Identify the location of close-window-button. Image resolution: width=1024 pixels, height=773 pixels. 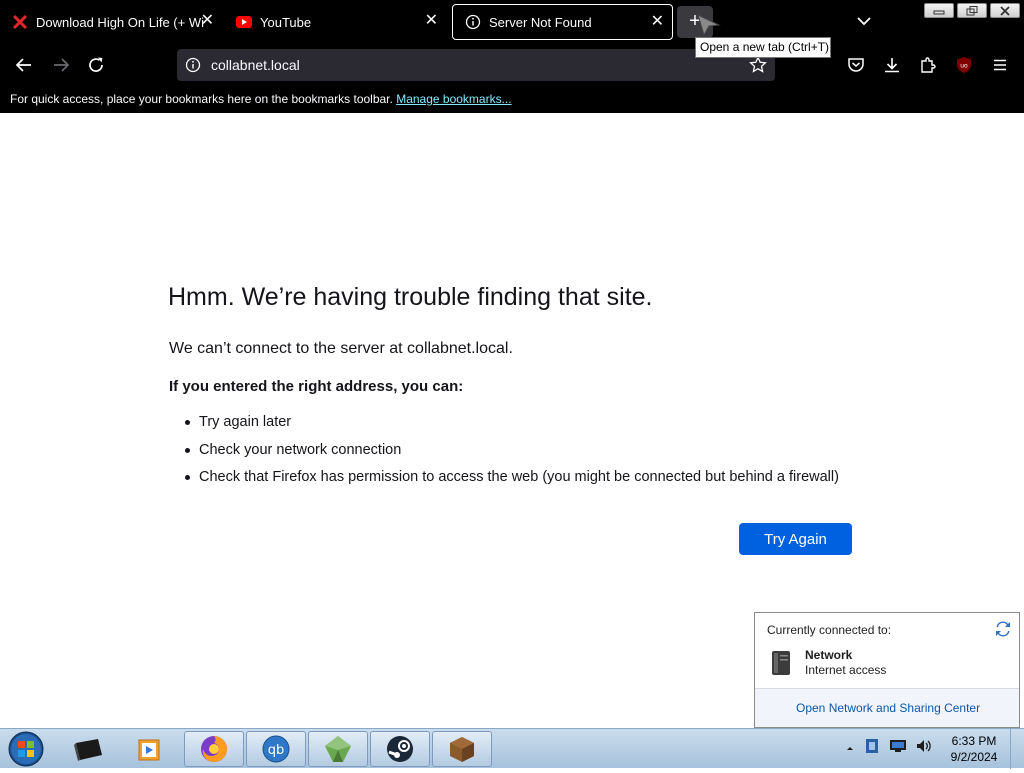
(1005, 10).